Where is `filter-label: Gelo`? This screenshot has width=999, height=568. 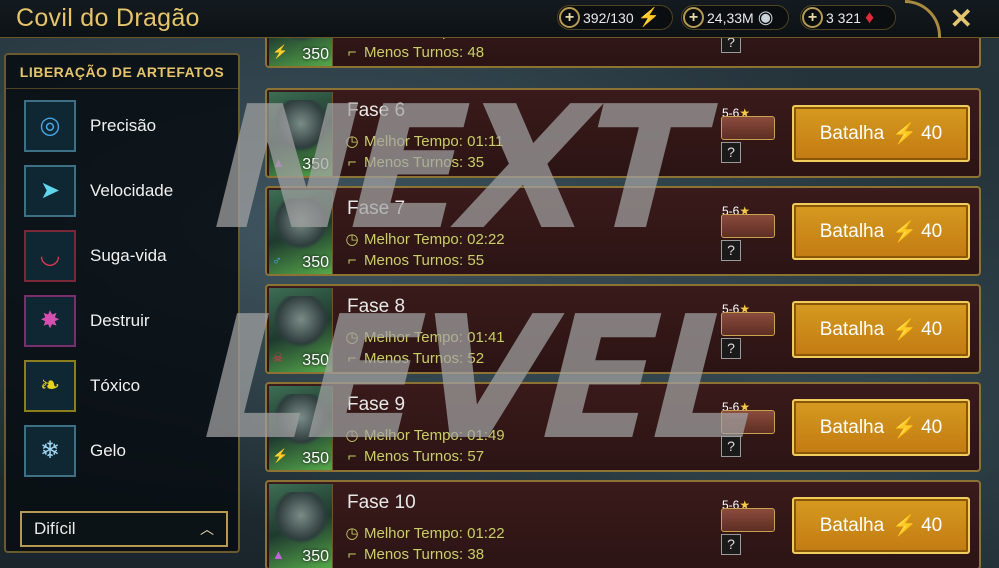
filter-label: Gelo is located at coordinates (108, 450).